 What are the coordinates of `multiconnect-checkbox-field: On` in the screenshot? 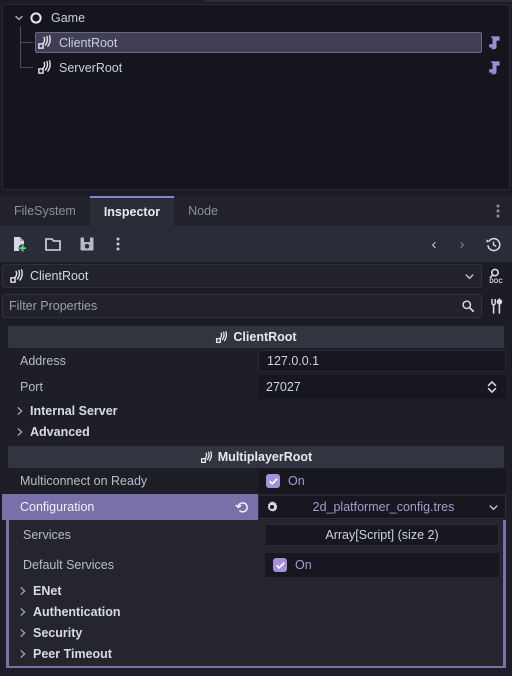 It's located at (382, 481).